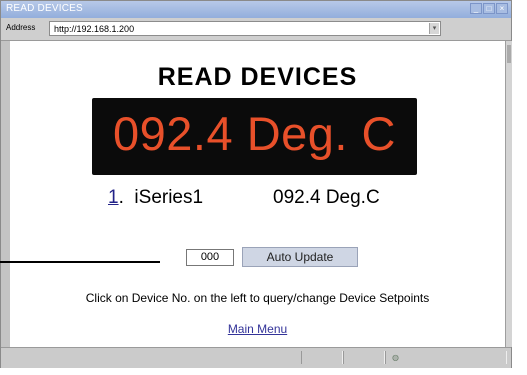 This screenshot has width=527, height=375. I want to click on led-display: 092.4 Deg. C, so click(254, 136).